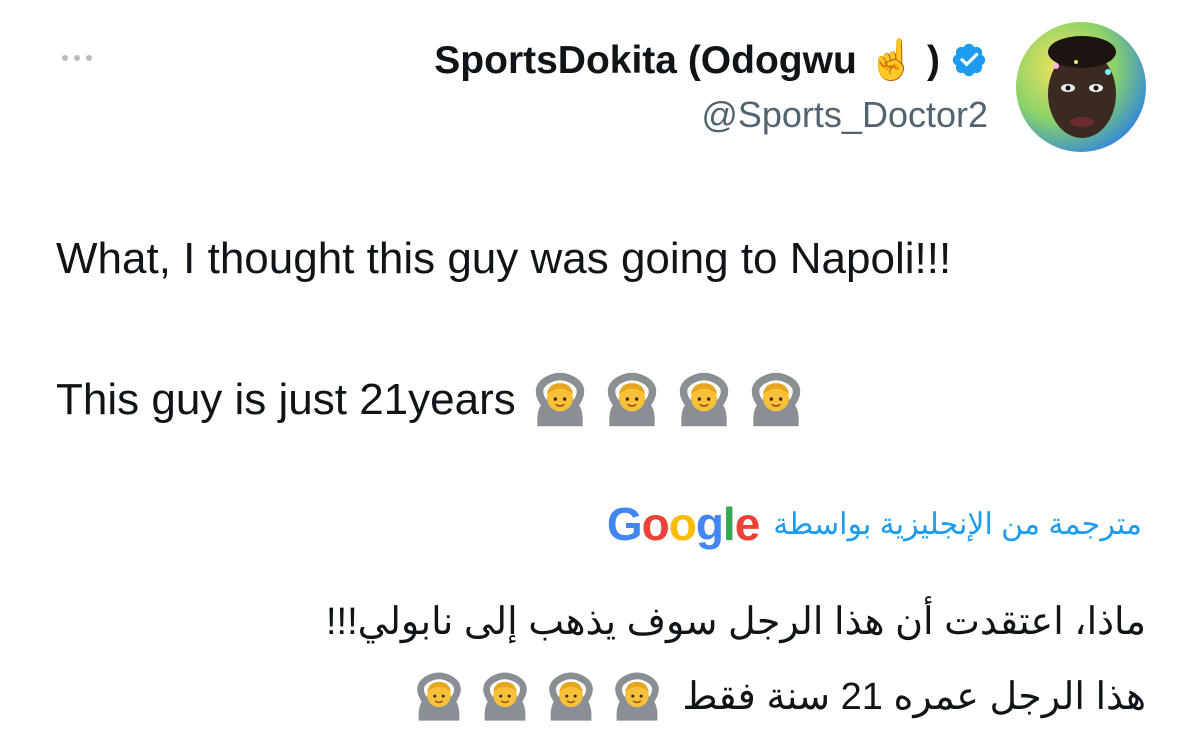 This screenshot has height=747, width=1200. What do you see at coordinates (711, 115) in the screenshot?
I see `author-handle: @Sports_Doctor2` at bounding box center [711, 115].